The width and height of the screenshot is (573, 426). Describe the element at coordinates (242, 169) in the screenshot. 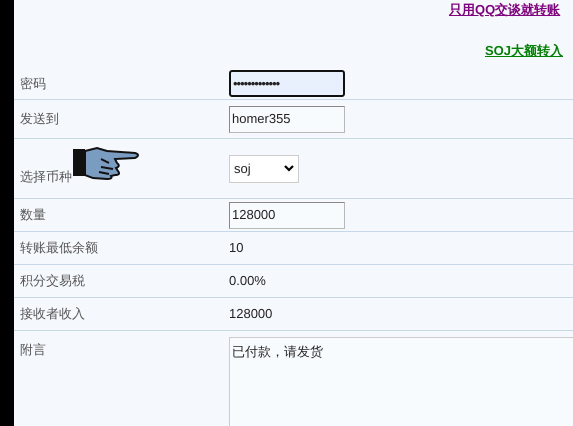

I see `dropdown-value: soj` at that location.